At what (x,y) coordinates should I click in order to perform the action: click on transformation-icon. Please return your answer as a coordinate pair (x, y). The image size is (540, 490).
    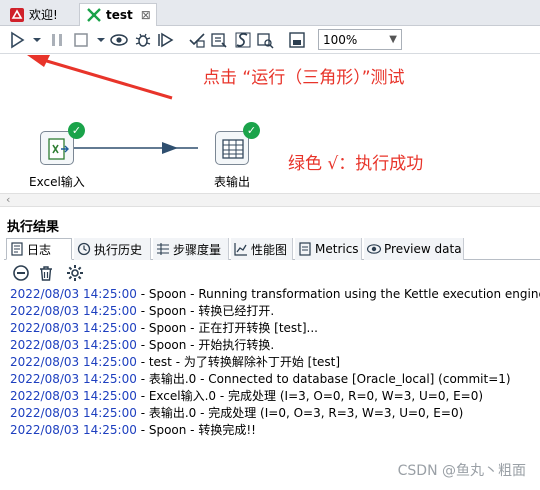
    Looking at the image, I should click on (94, 15).